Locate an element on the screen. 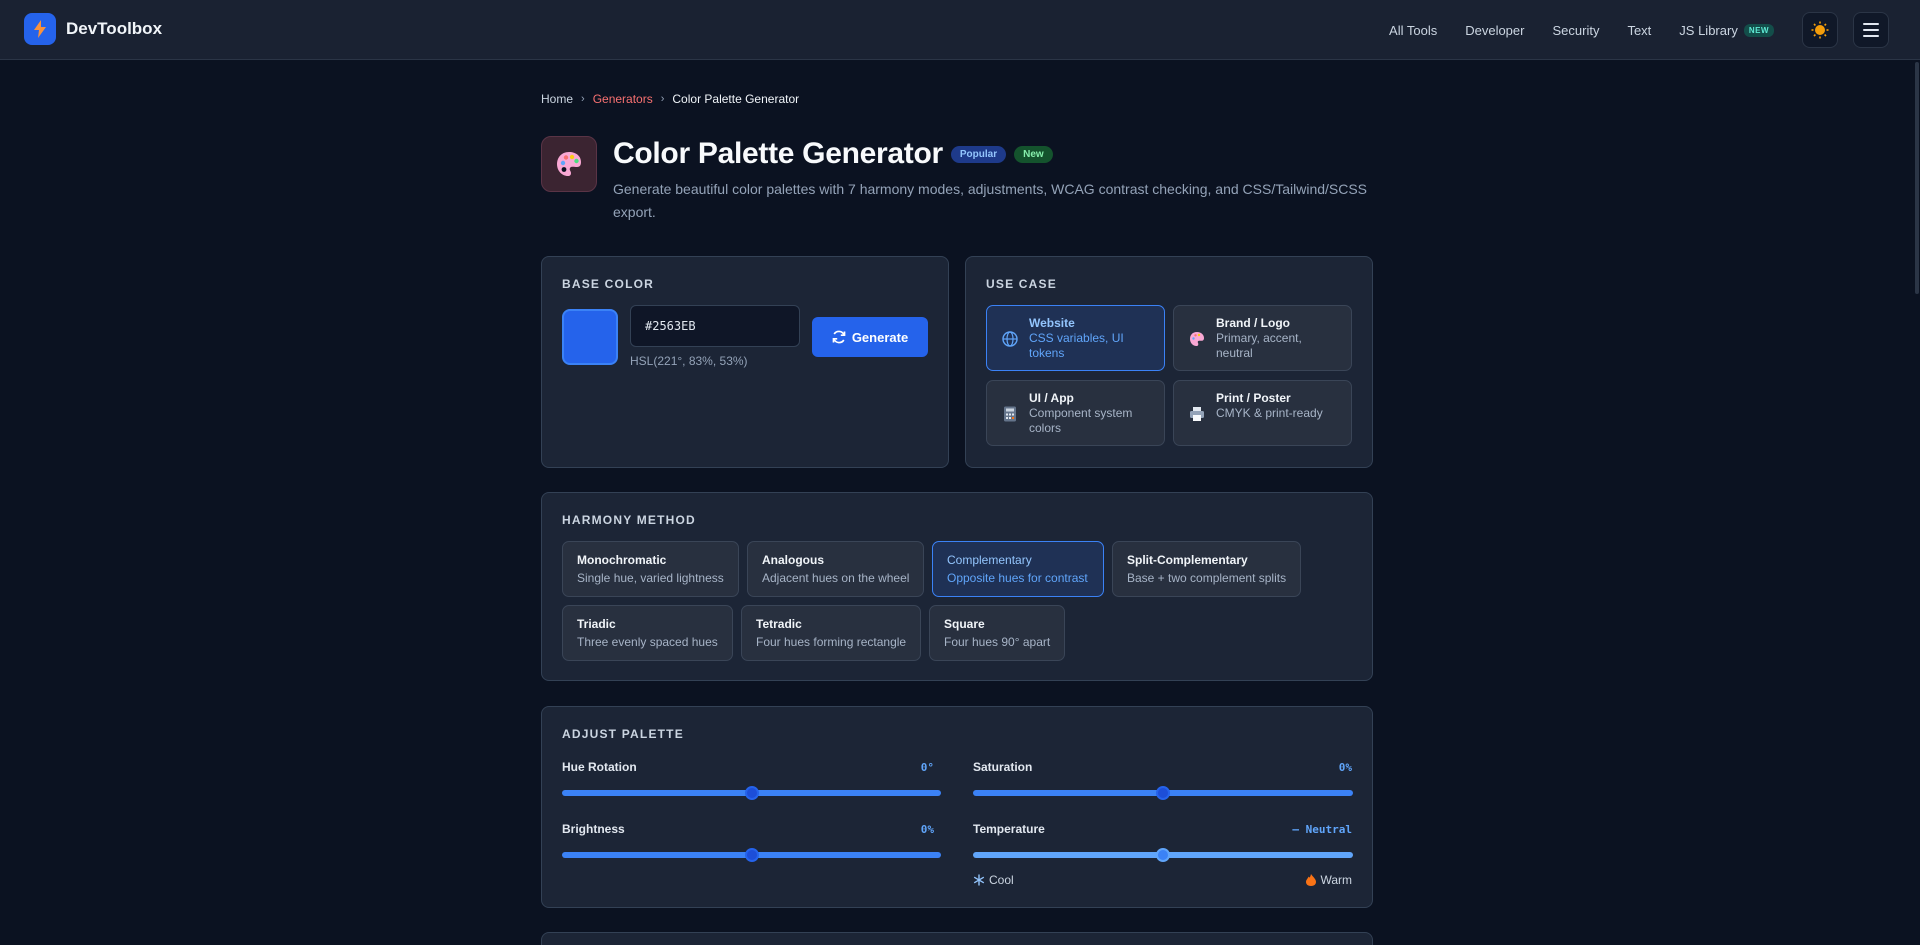  hue-rotation-value: 0° is located at coordinates (927, 767).